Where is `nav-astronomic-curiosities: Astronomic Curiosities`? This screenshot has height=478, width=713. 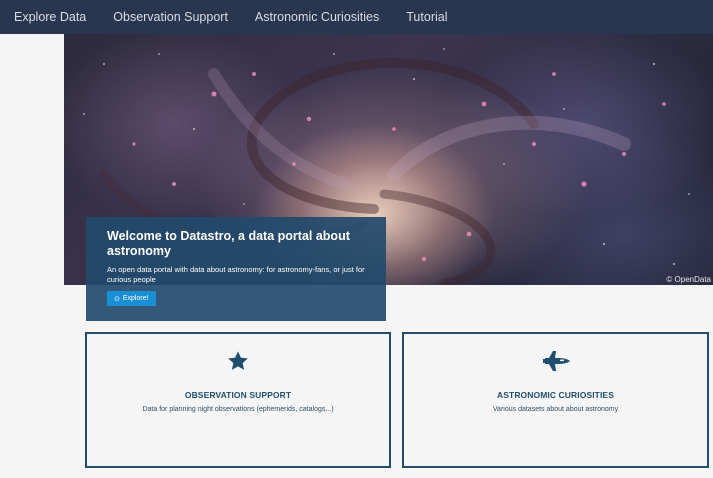 nav-astronomic-curiosities: Astronomic Curiosities is located at coordinates (316, 17).